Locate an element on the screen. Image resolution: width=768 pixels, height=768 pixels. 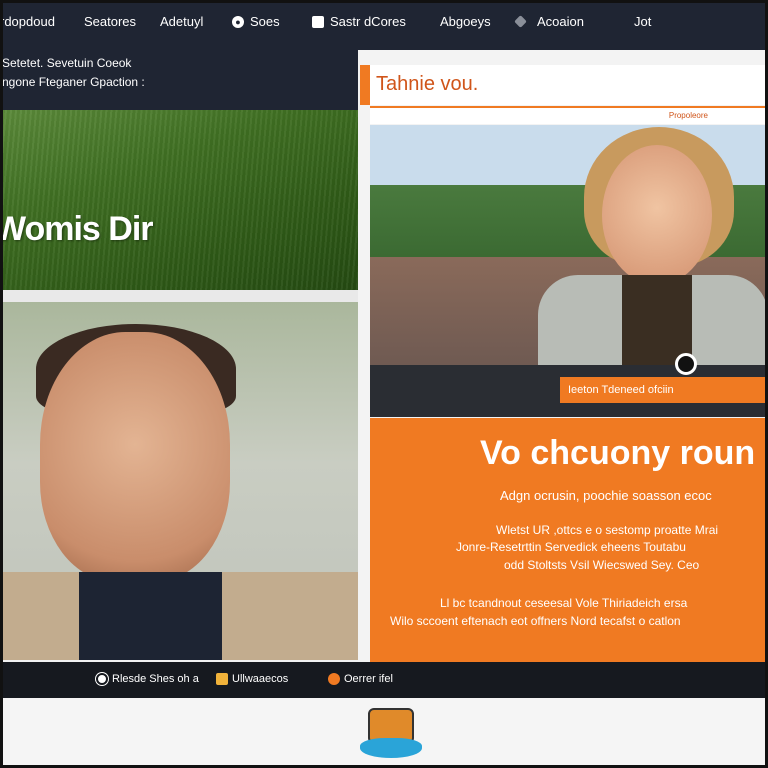
promo-lead: Adgn ocrusin, poochie soasson ecoc is located at coordinates (606, 495).